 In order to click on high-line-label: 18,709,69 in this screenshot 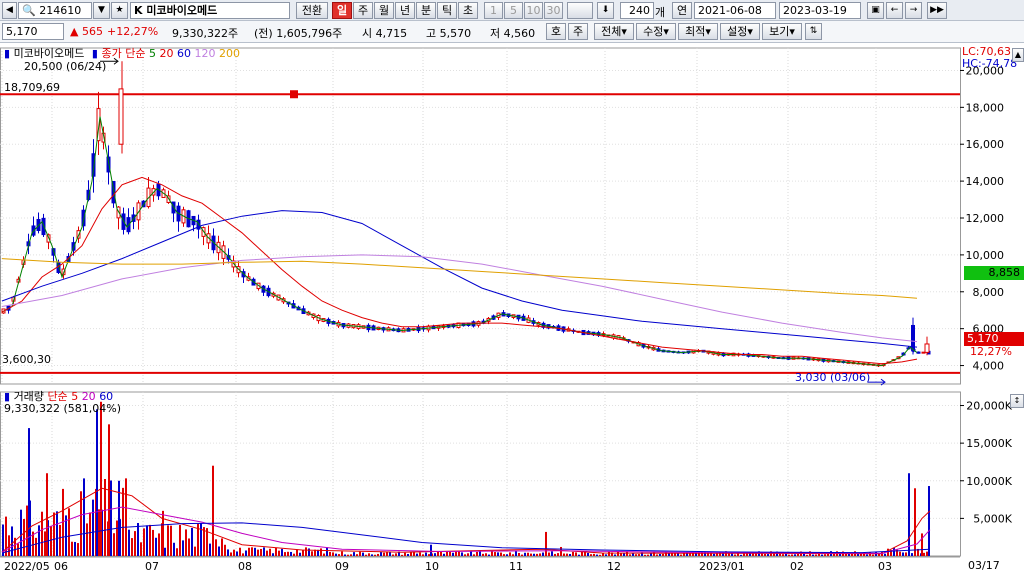, I will do `click(32, 87)`.